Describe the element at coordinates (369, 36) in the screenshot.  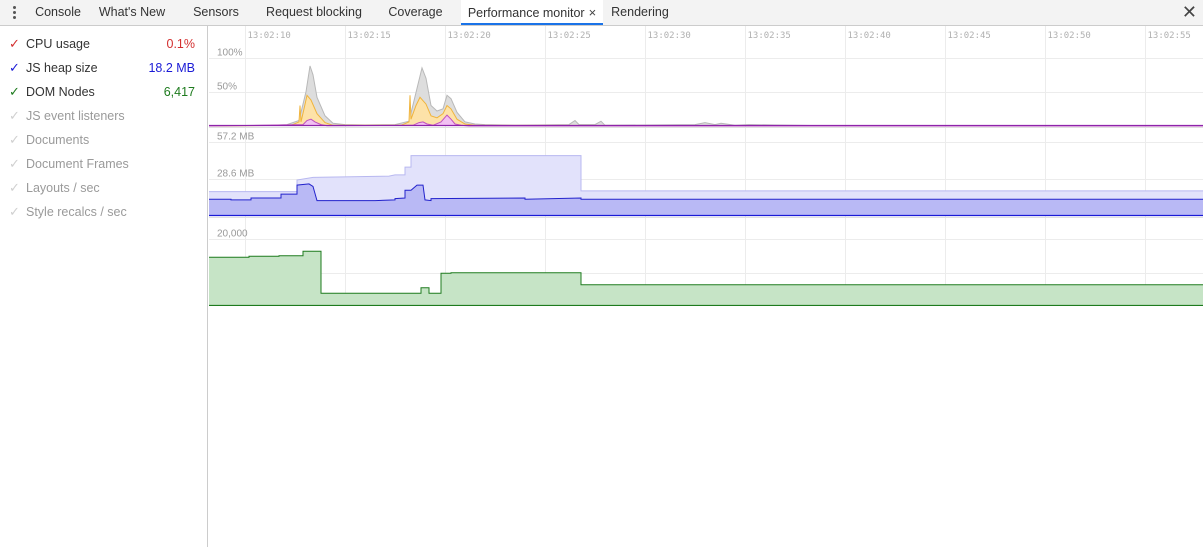
I see `time-tick-label: 13:02:15` at that location.